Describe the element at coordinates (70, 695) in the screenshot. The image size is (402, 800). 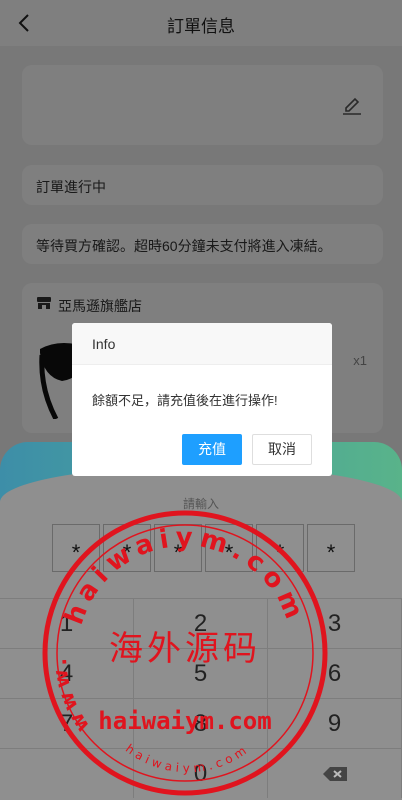
I see `watermark-left-arc: www.` at that location.